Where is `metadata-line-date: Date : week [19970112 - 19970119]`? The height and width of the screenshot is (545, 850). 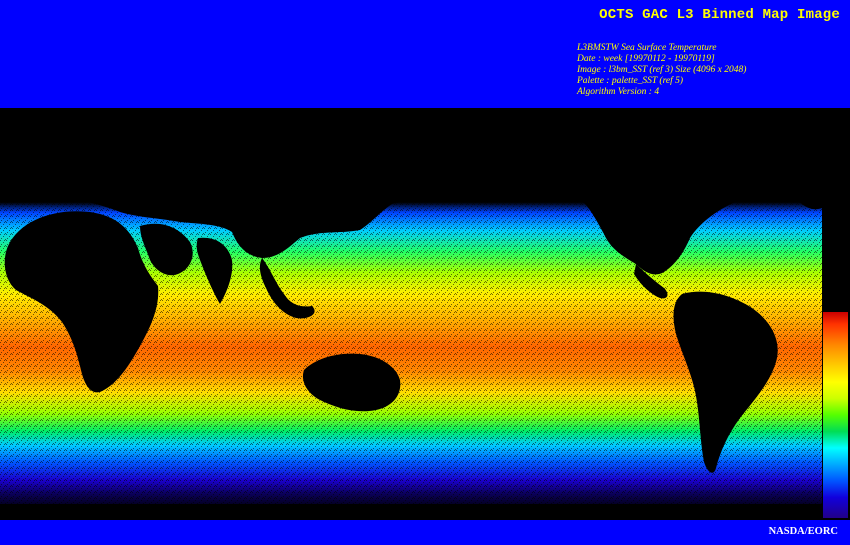 metadata-line-date: Date : week [19970112 - 19970119] is located at coordinates (646, 59).